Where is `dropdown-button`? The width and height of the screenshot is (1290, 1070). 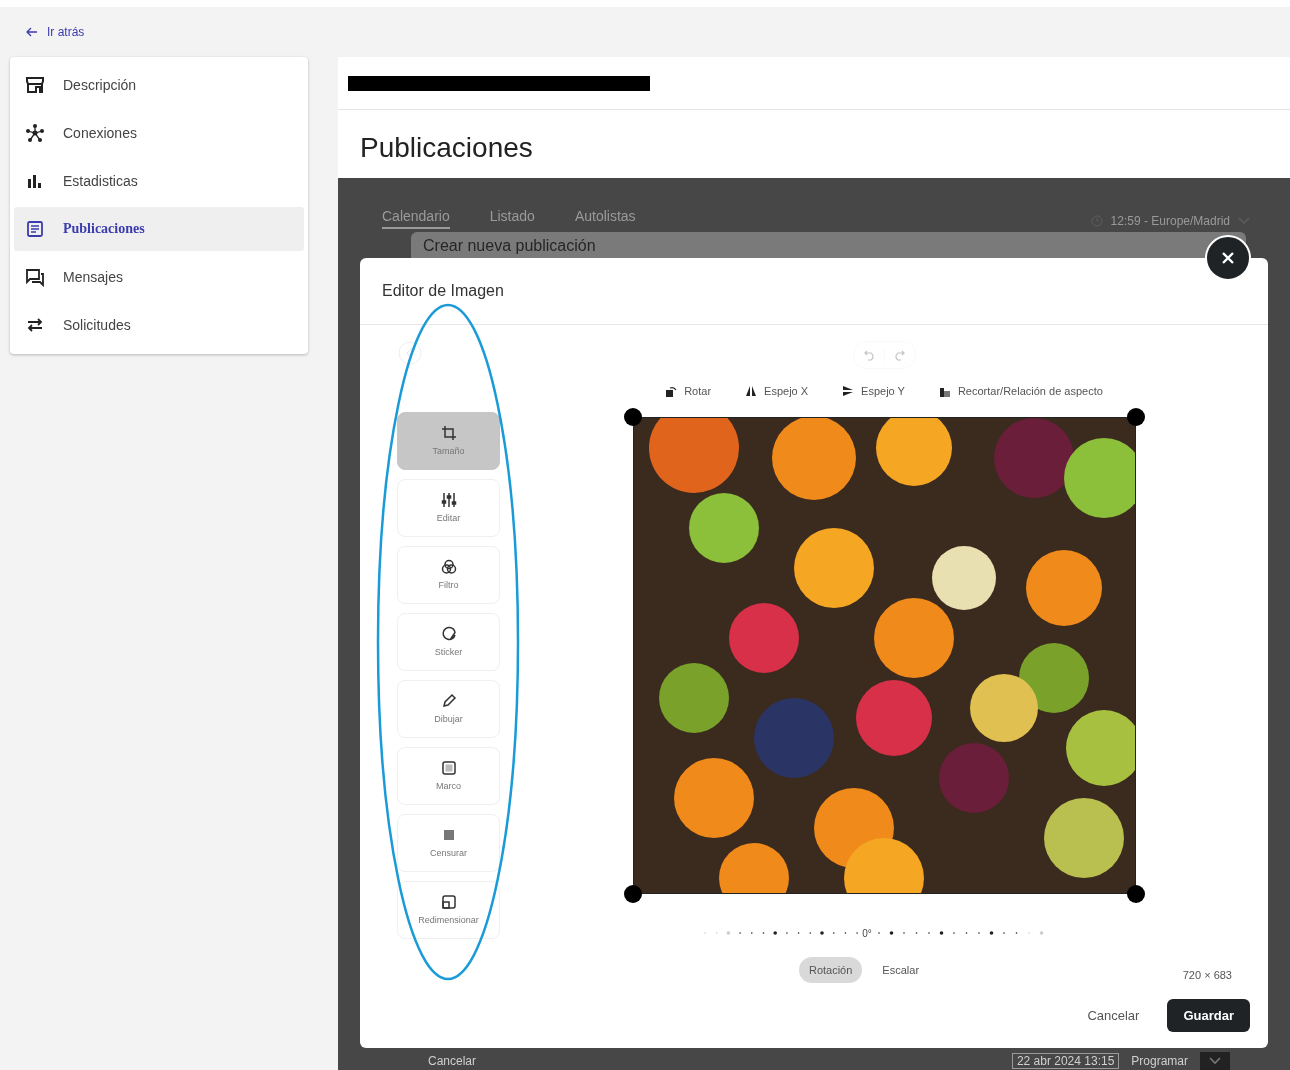 dropdown-button is located at coordinates (1215, 1061).